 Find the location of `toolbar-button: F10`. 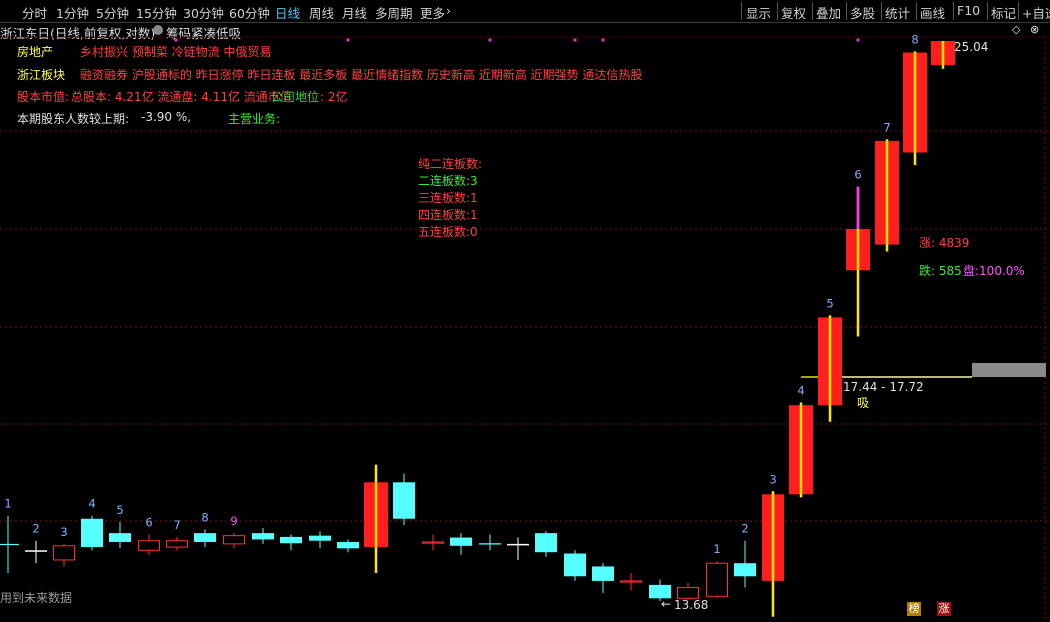

toolbar-button: F10 is located at coordinates (968, 10).